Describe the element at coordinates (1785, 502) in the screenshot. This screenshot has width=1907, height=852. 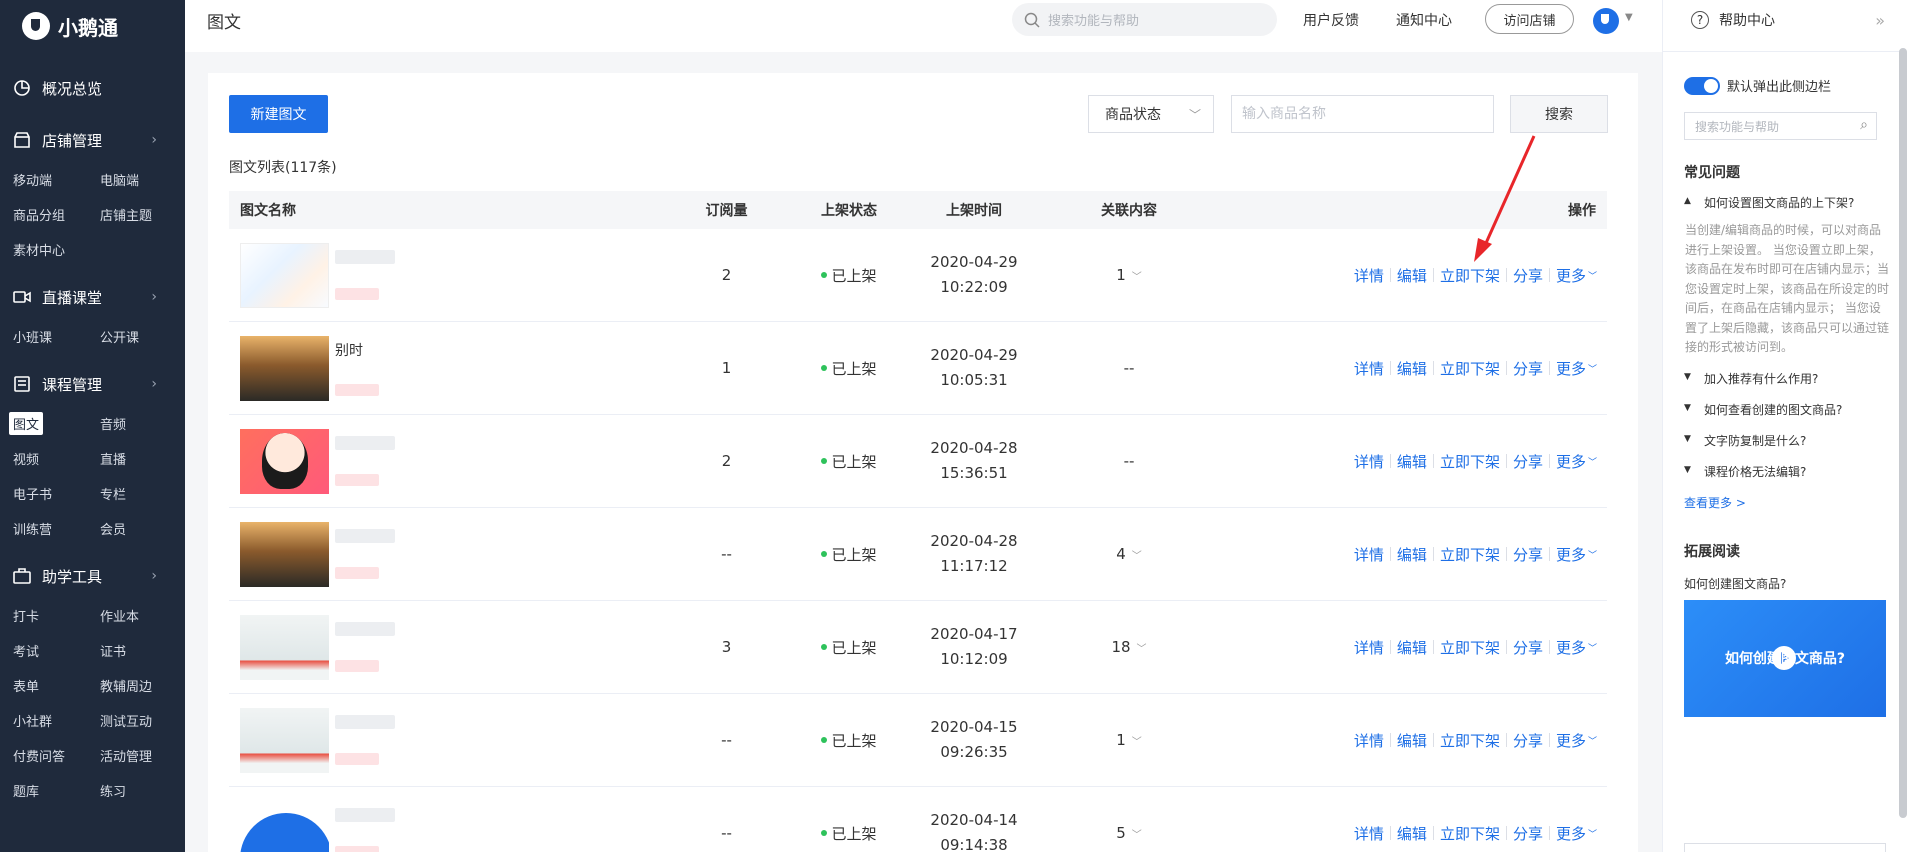
I see `see-more-link: 查看更多 >` at that location.